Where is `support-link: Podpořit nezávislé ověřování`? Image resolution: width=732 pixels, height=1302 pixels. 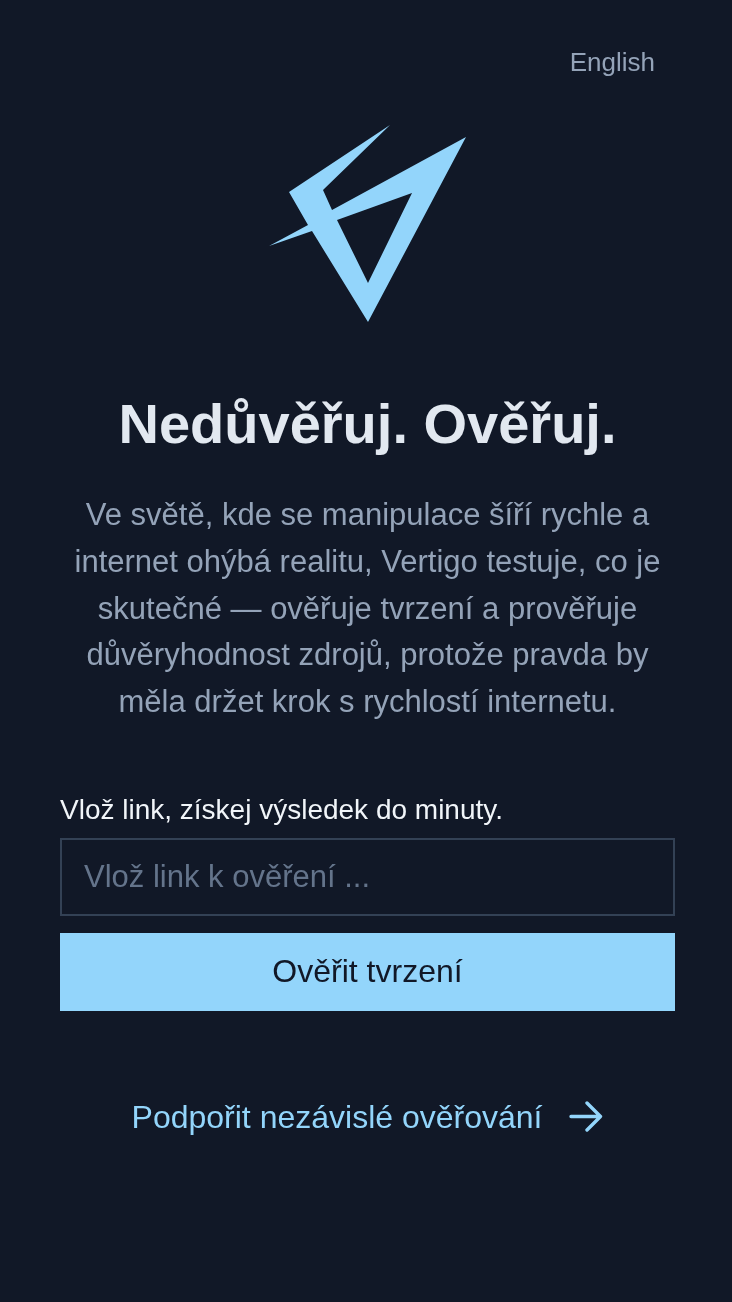 support-link: Podpořit nezávislé ověřování is located at coordinates (367, 1116).